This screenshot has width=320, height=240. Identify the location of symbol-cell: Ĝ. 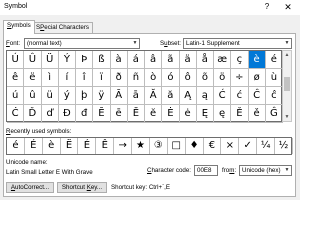
(274, 114).